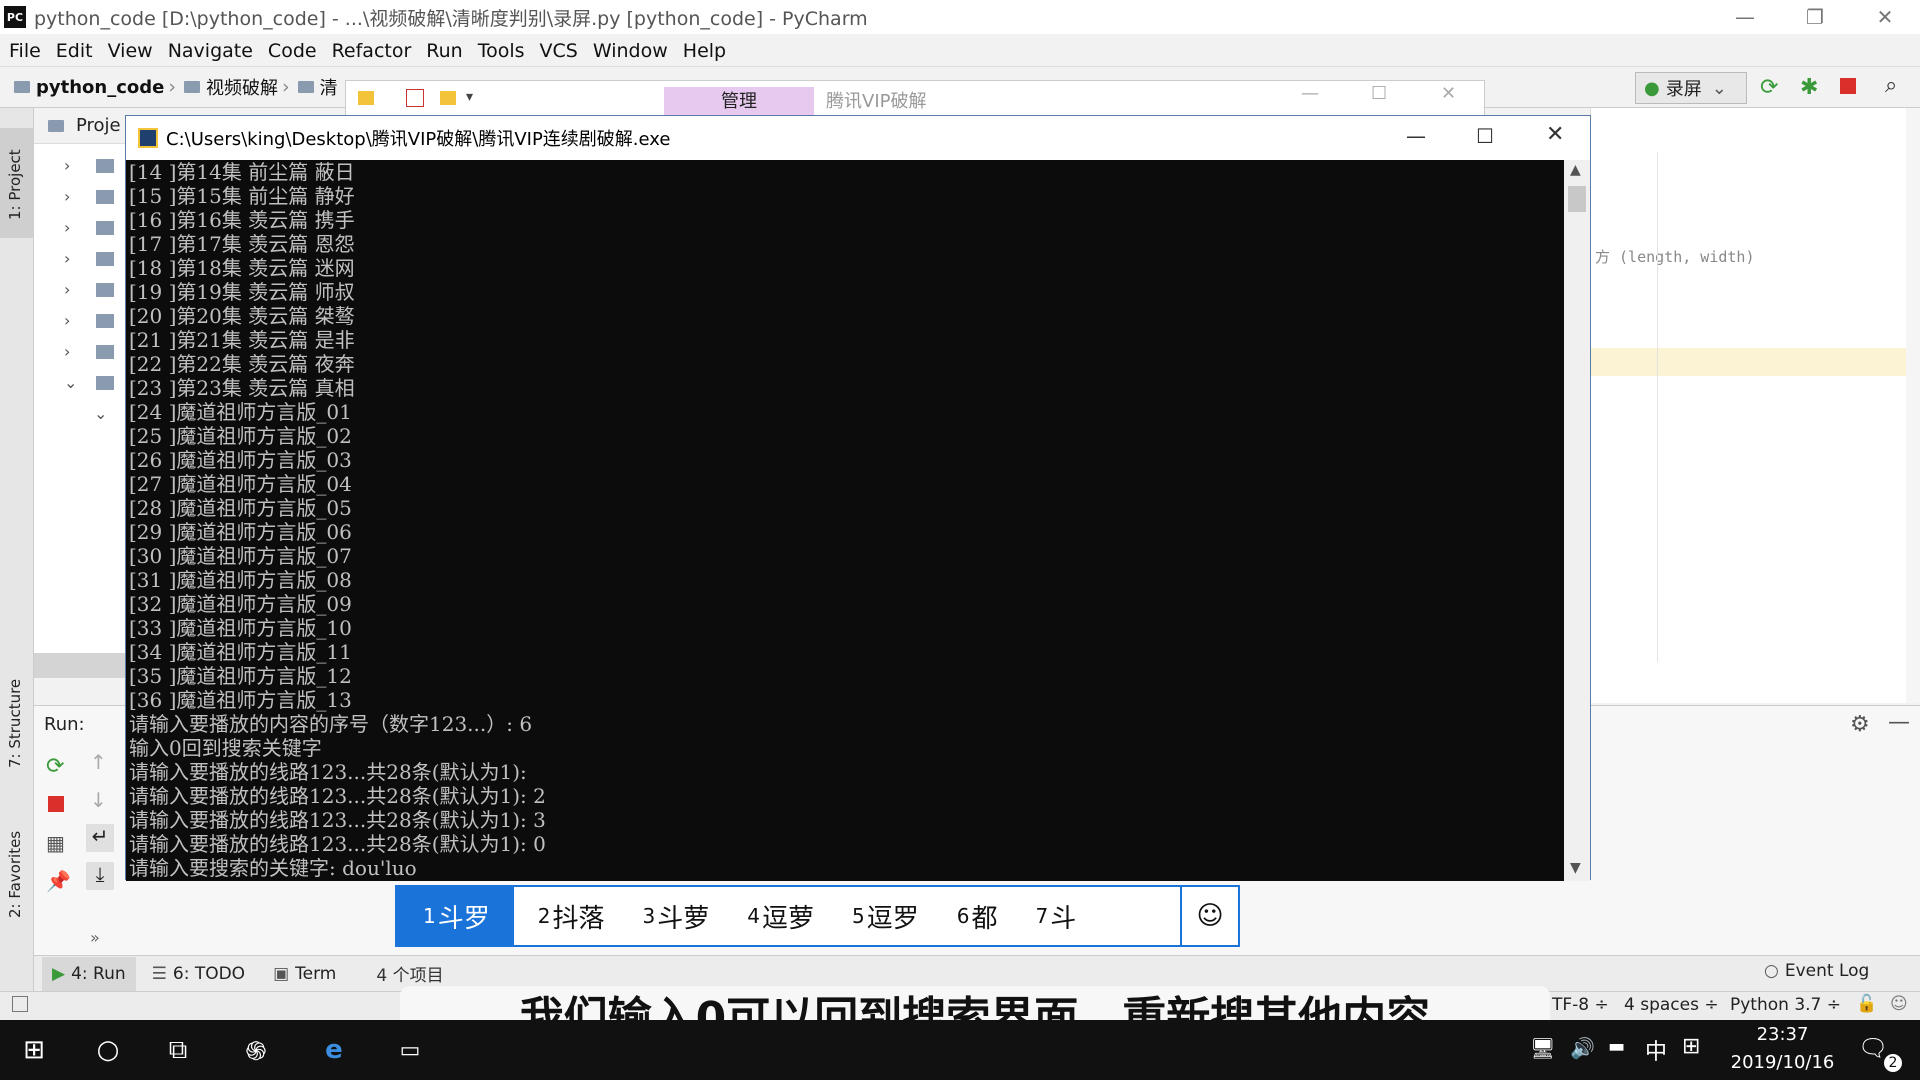 The width and height of the screenshot is (1920, 1080). Describe the element at coordinates (1755, 405) in the screenshot. I see `editor-area: 方 (length, width)` at that location.